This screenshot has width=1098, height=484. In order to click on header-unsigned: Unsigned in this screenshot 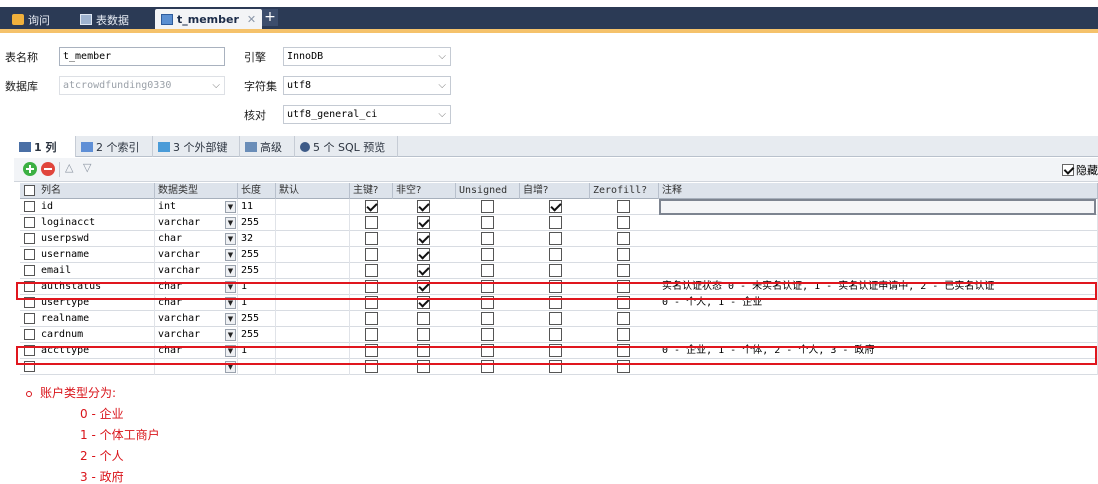, I will do `click(488, 191)`.